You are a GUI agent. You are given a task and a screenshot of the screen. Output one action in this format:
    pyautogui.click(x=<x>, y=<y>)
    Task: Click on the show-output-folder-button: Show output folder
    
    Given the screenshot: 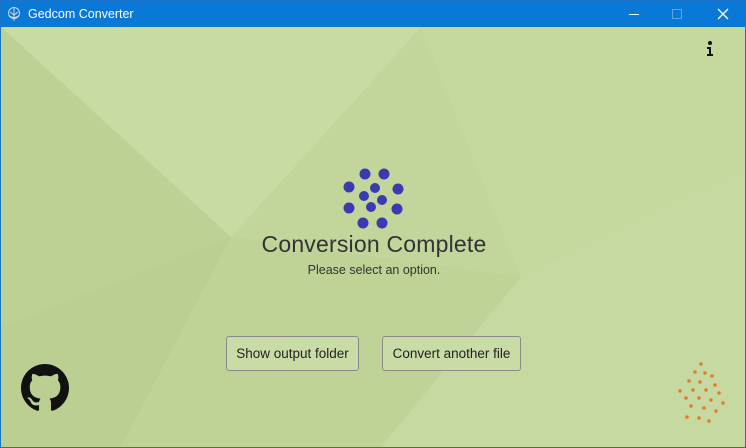 What is the action you would take?
    pyautogui.click(x=292, y=353)
    